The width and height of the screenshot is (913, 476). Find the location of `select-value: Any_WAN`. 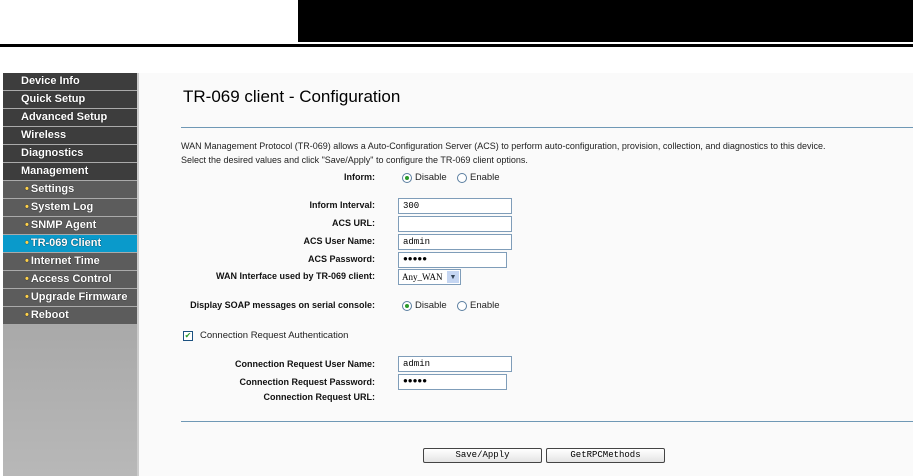

select-value: Any_WAN is located at coordinates (422, 277).